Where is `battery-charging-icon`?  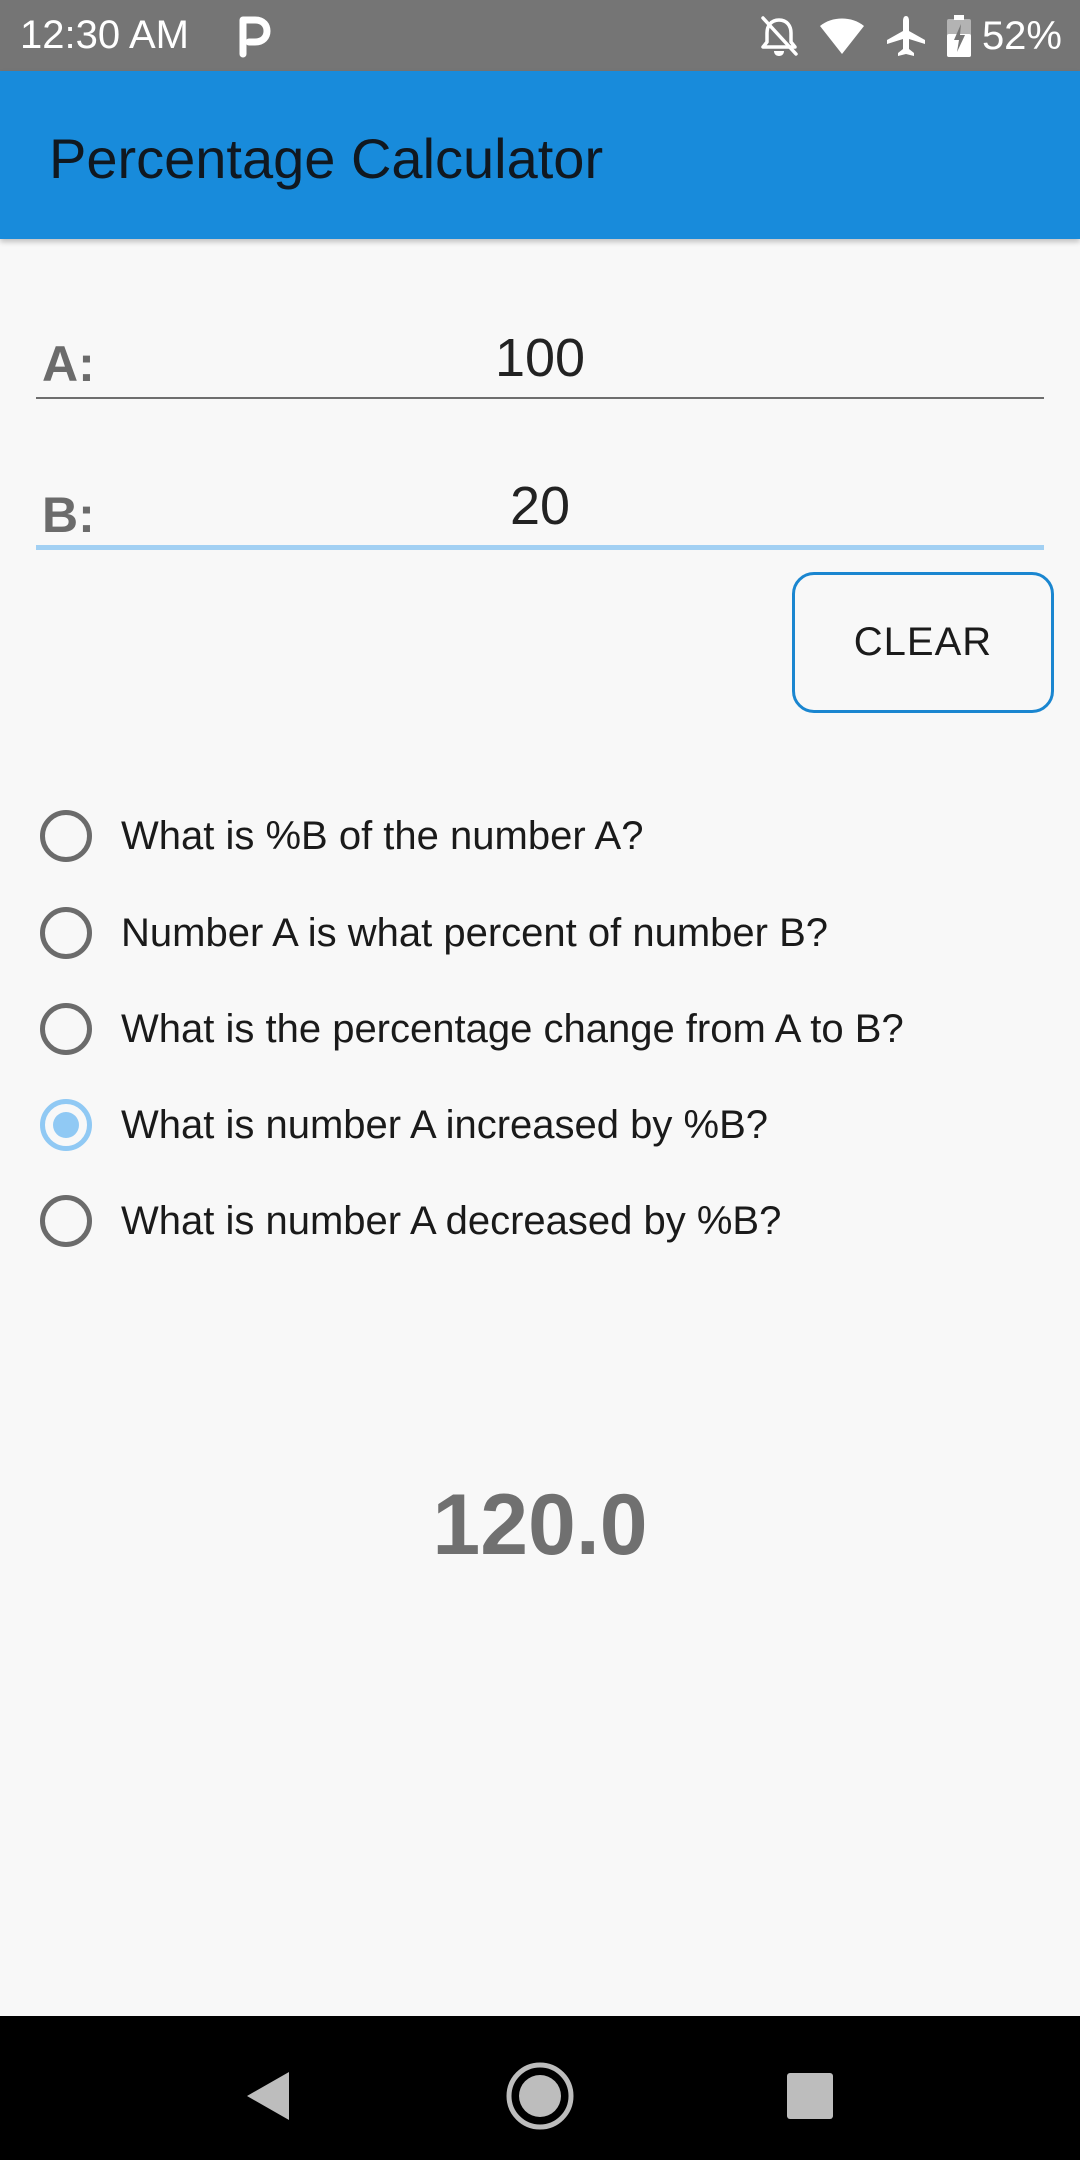 battery-charging-icon is located at coordinates (959, 36).